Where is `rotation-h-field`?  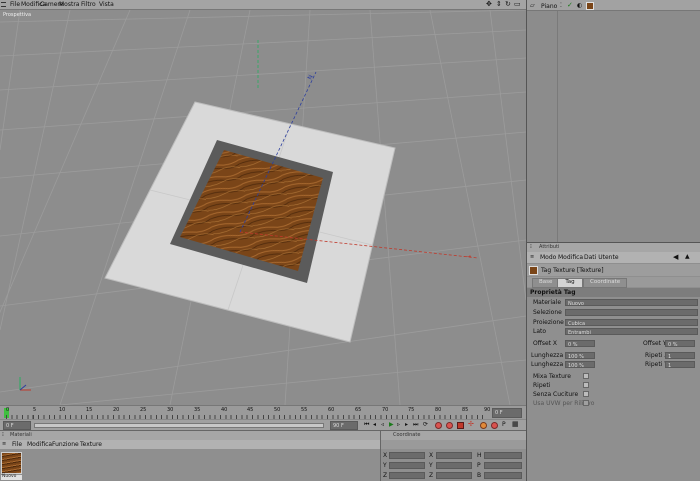
rotation-h-field is located at coordinates (503, 455).